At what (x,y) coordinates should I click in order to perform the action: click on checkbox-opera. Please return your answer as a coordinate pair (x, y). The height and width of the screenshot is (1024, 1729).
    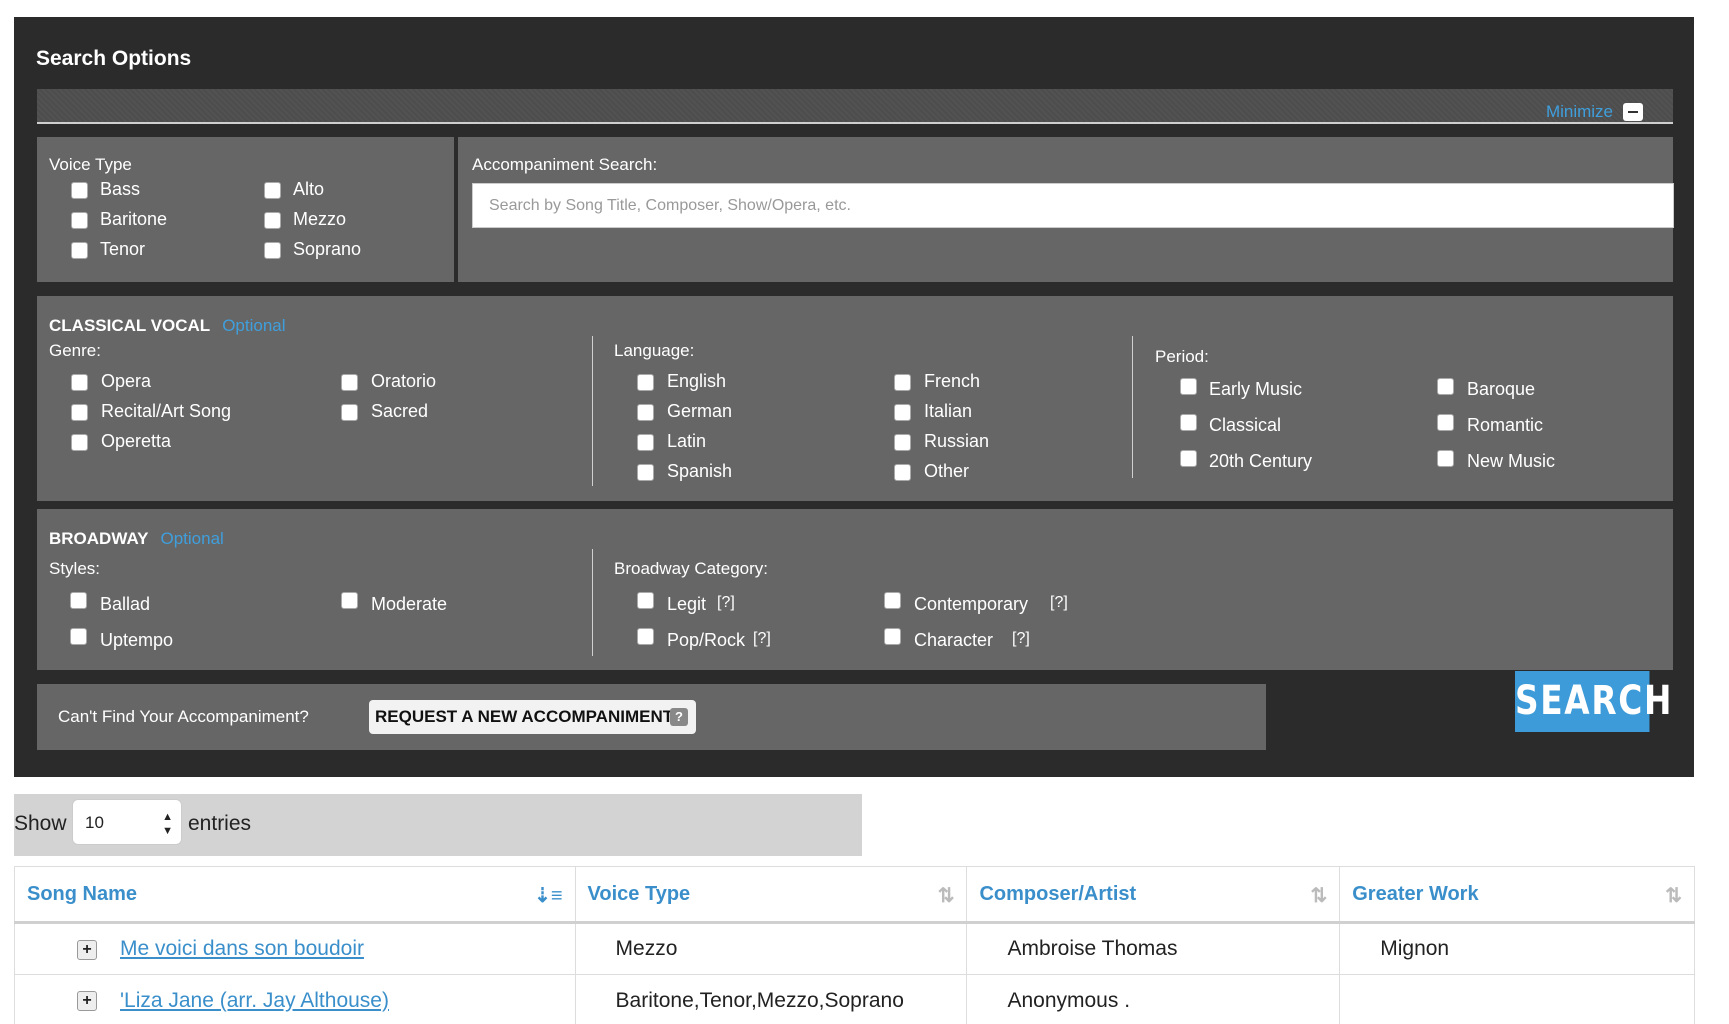
    Looking at the image, I should click on (79, 382).